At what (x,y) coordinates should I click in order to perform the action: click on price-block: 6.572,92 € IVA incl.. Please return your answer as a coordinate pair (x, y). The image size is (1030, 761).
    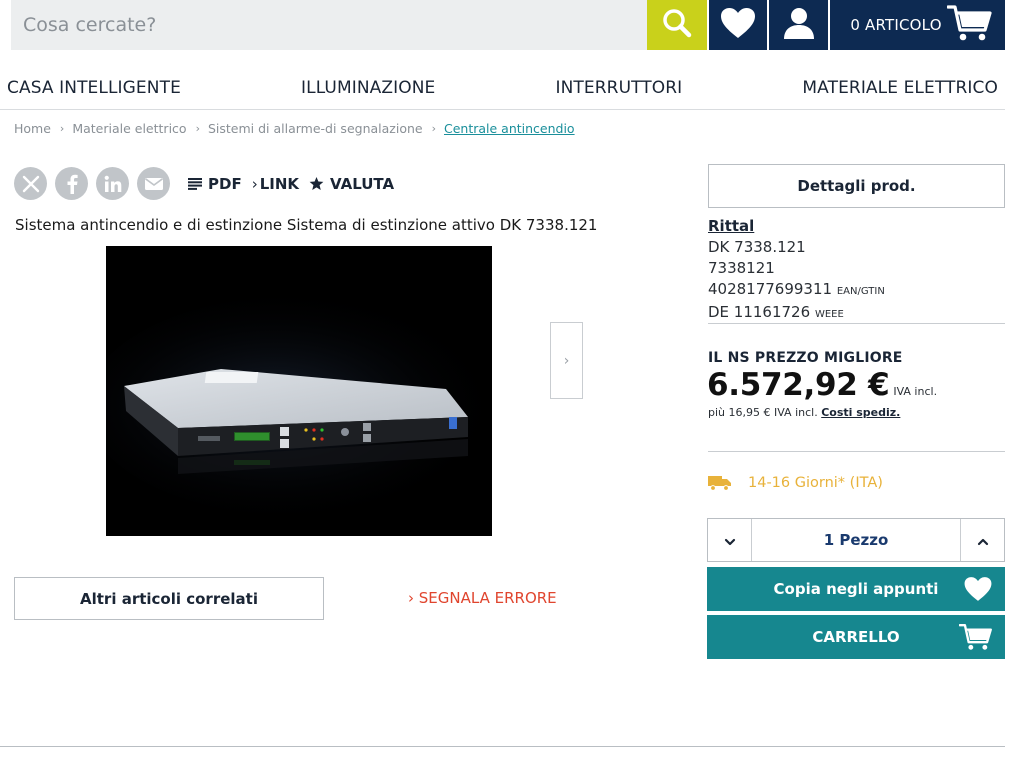
    Looking at the image, I should click on (822, 385).